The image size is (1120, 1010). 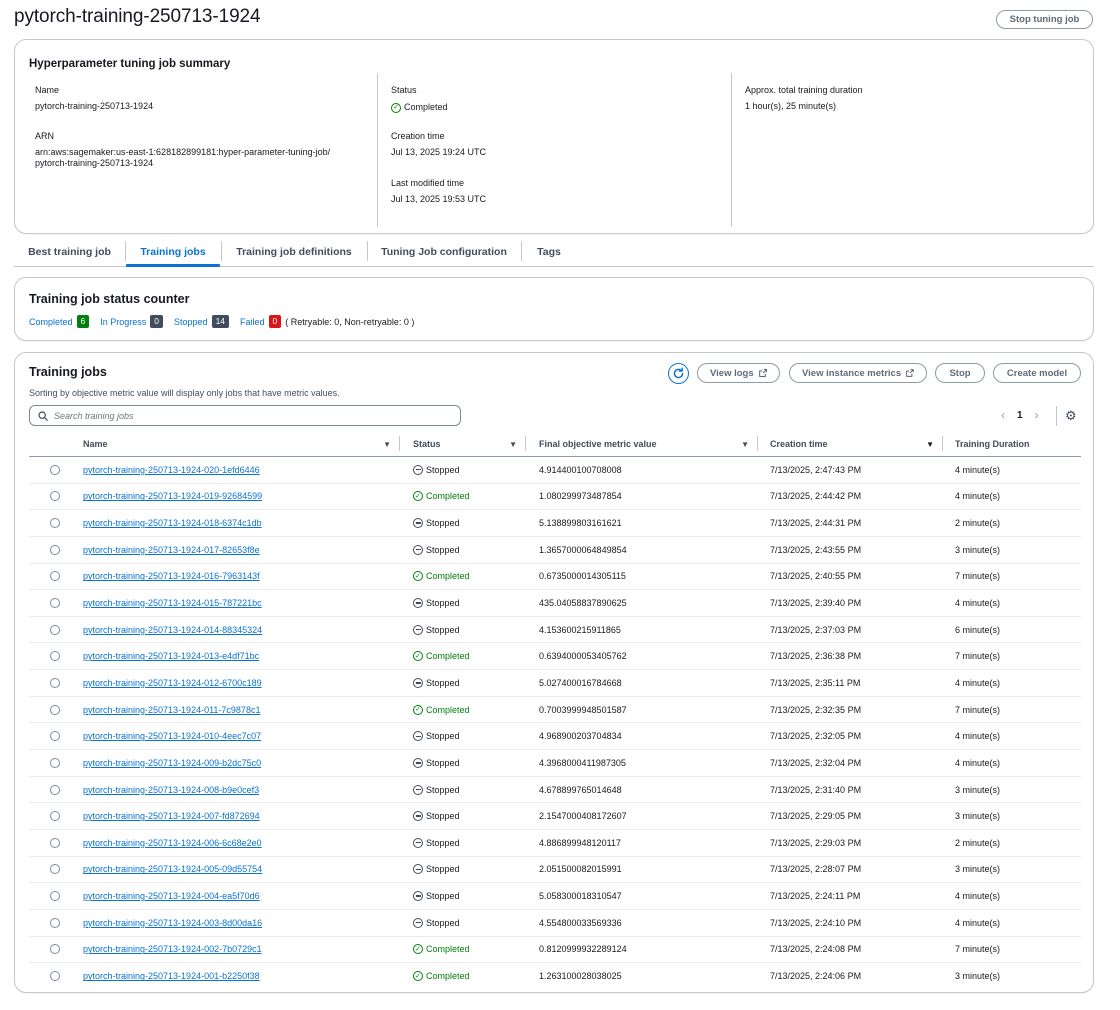 What do you see at coordinates (549, 252) in the screenshot?
I see `tab-tags: Tags` at bounding box center [549, 252].